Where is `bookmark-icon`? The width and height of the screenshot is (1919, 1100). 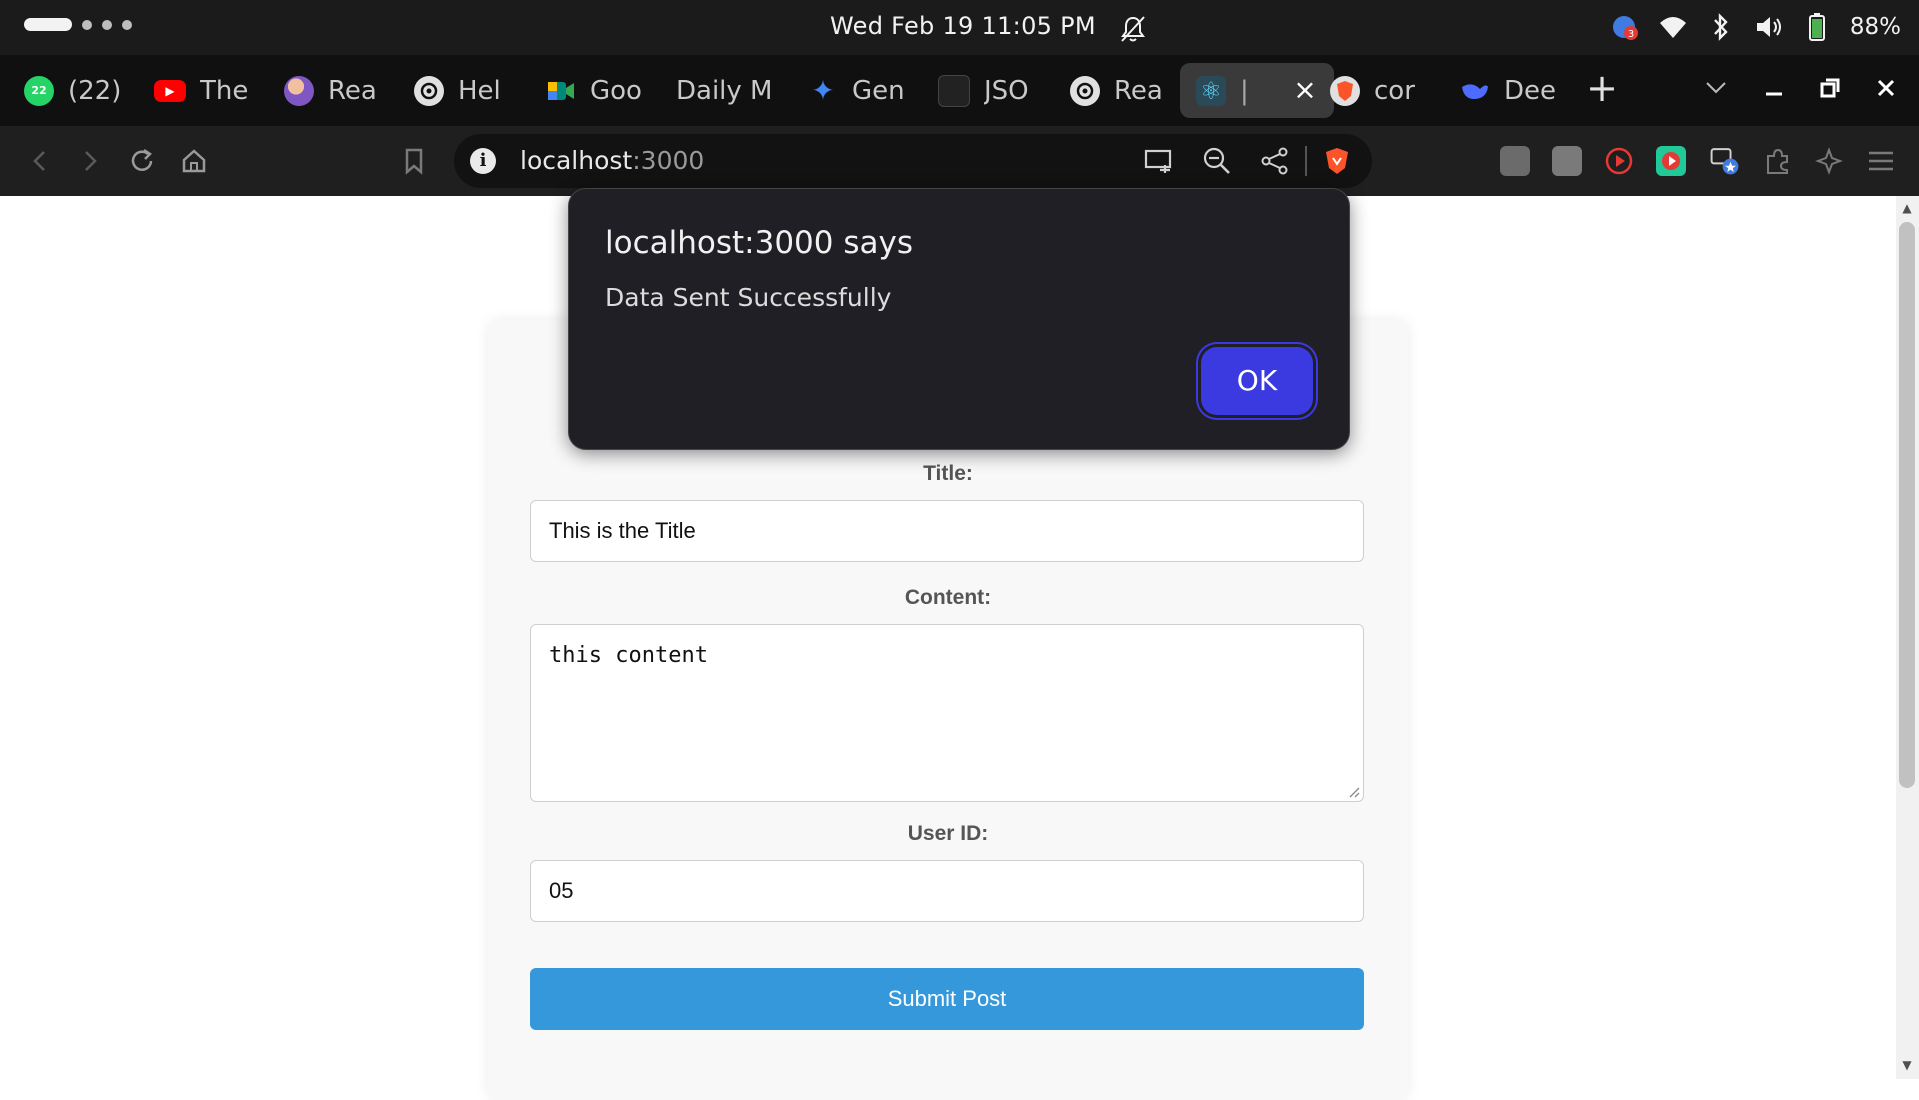
bookmark-icon is located at coordinates (414, 161).